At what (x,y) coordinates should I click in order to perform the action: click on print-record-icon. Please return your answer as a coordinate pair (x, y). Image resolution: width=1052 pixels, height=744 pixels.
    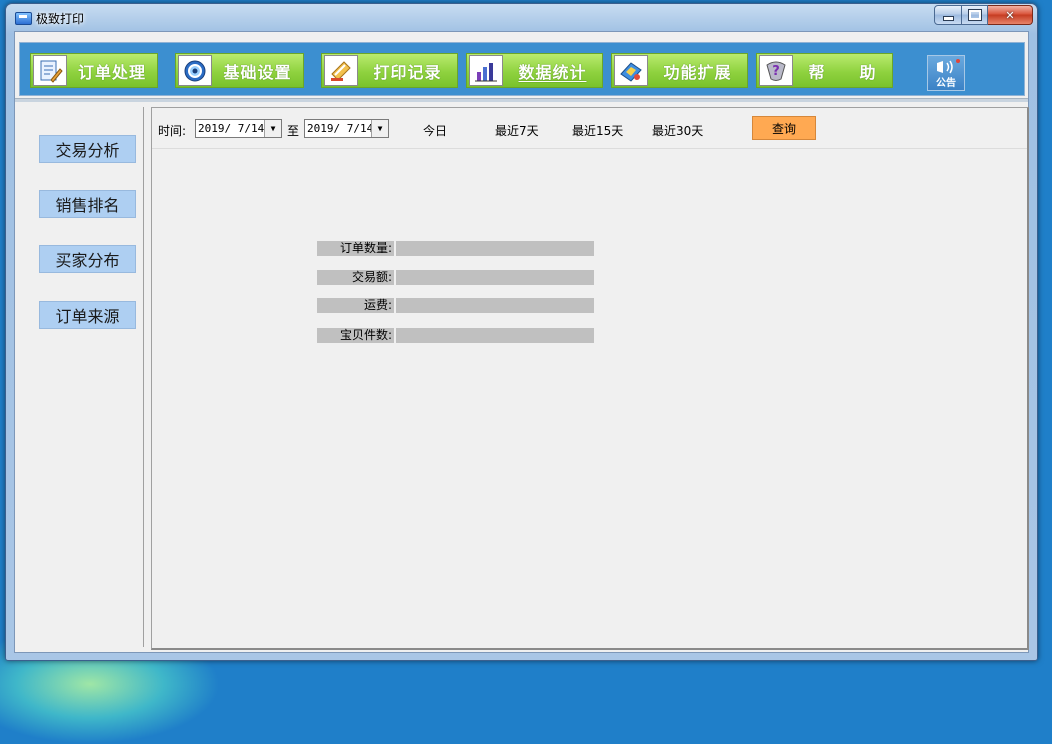
    Looking at the image, I should click on (341, 70).